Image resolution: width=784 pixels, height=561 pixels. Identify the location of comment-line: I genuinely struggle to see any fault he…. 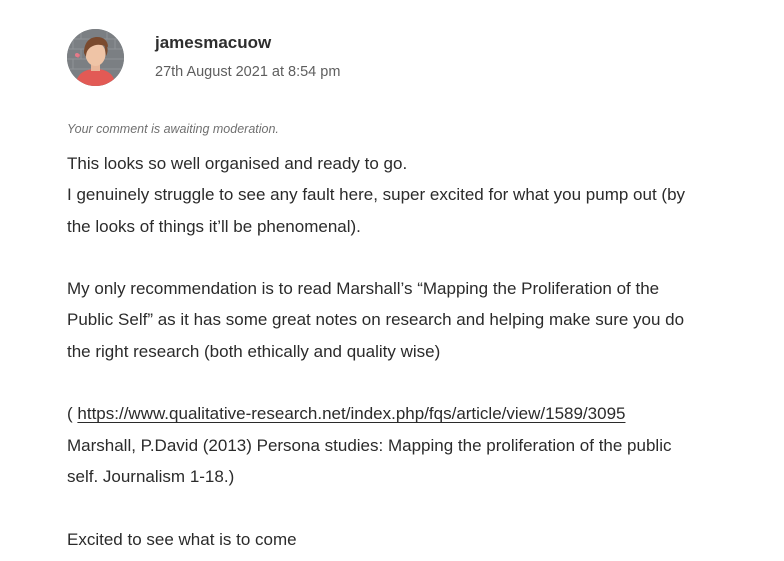
(376, 195).